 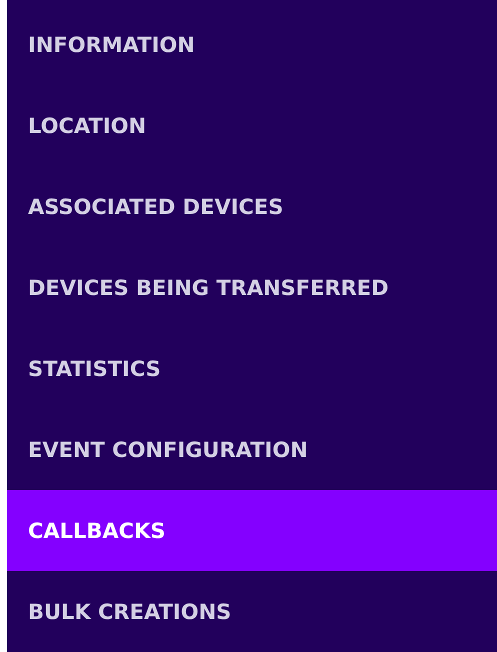 I want to click on menu-item: EVENT CONFIGURATION, so click(x=252, y=449).